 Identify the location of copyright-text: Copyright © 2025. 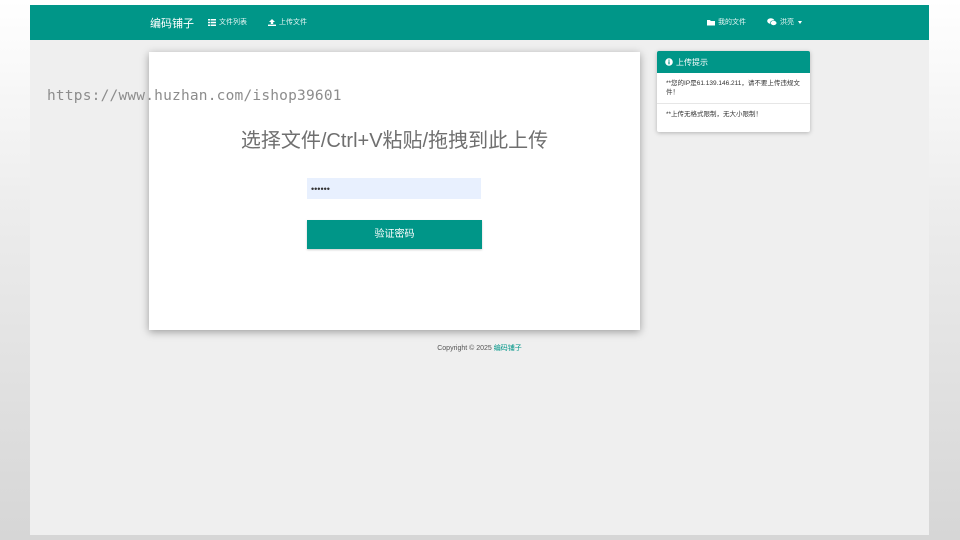
(464, 348).